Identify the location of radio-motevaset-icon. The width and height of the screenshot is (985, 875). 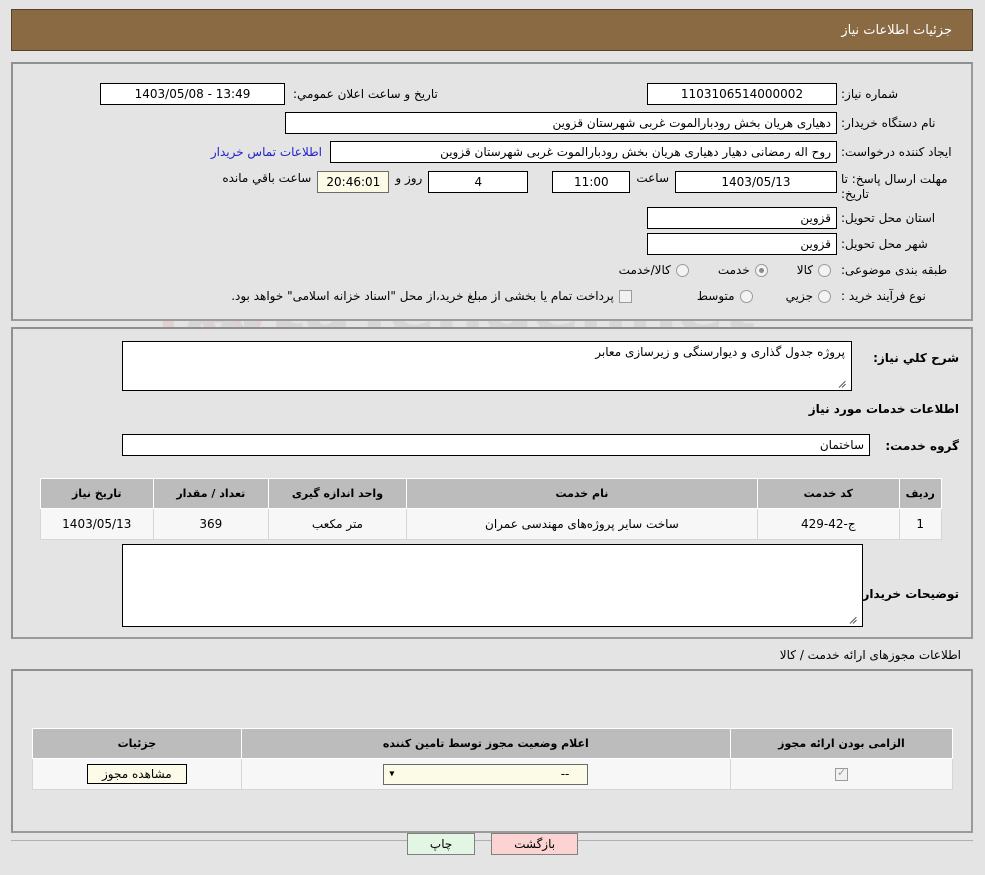
(746, 296).